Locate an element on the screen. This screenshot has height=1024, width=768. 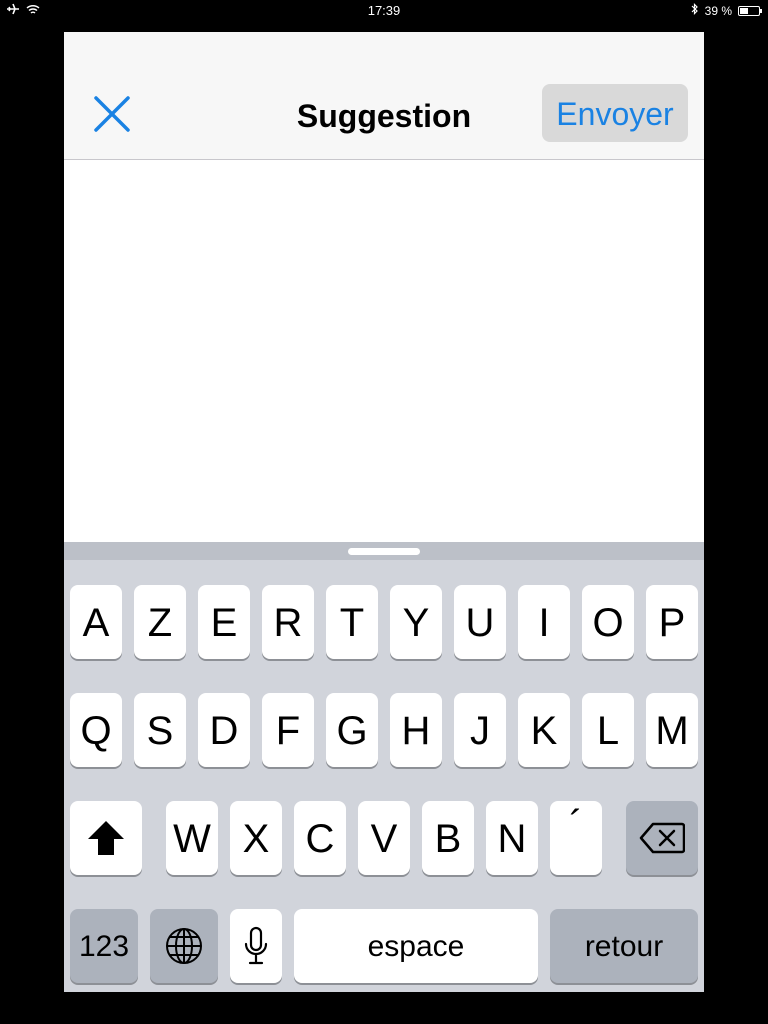
bluetooth-icon is located at coordinates (695, 10).